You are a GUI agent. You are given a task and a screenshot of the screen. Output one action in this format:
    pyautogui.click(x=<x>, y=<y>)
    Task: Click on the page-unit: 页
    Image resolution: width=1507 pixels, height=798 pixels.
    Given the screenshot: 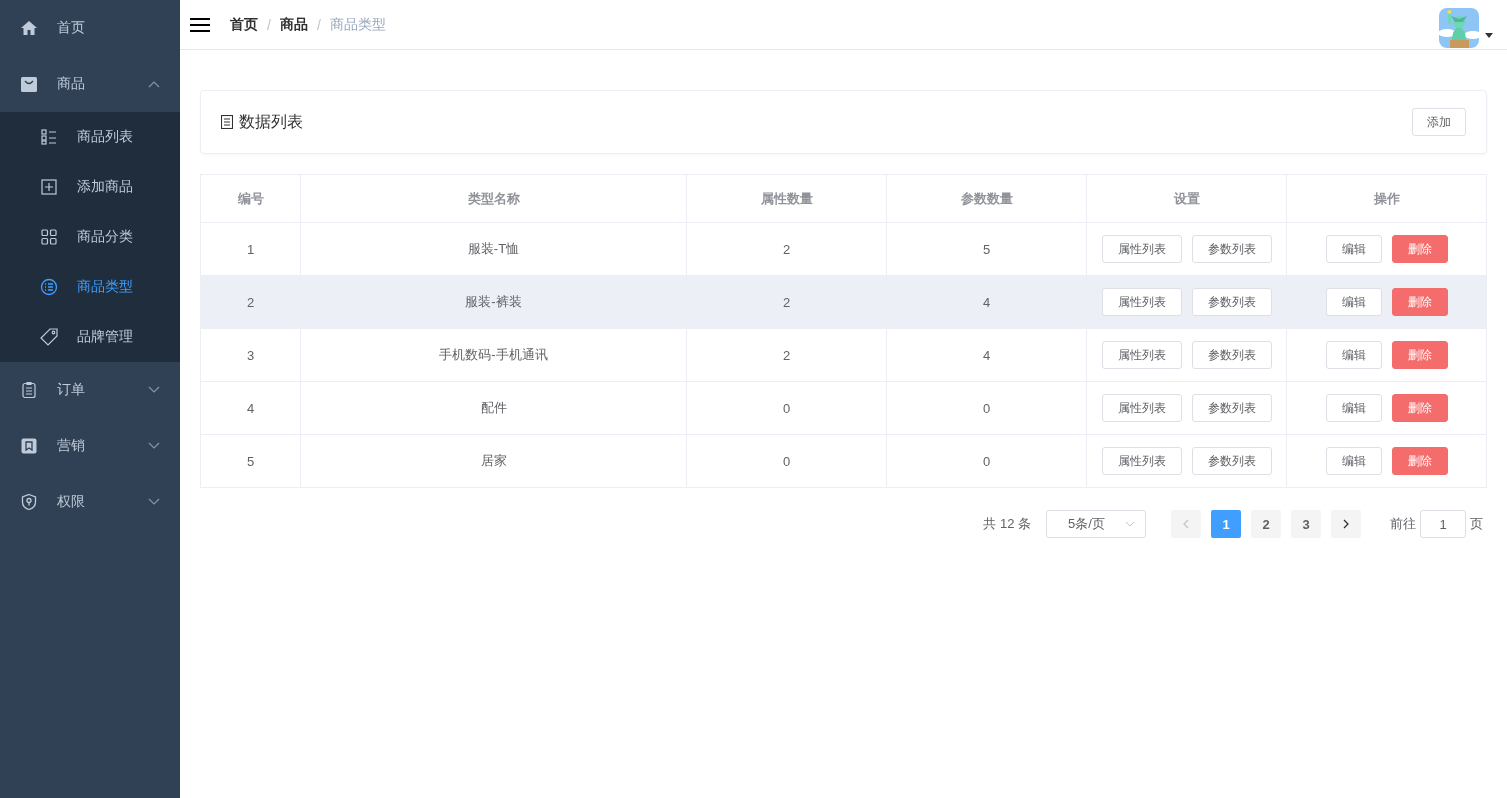 What is the action you would take?
    pyautogui.click(x=1476, y=524)
    